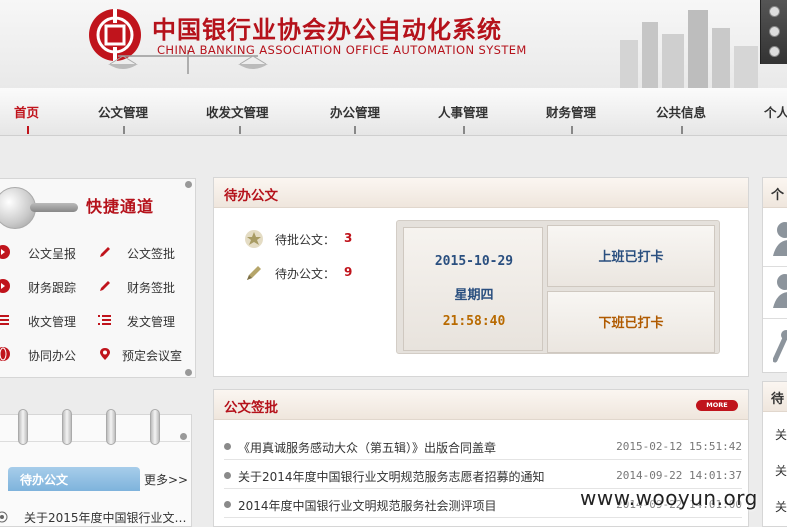 The width and height of the screenshot is (787, 527). What do you see at coordinates (52, 287) in the screenshot?
I see `quick-link-finance-tracking: 财务跟踪` at bounding box center [52, 287].